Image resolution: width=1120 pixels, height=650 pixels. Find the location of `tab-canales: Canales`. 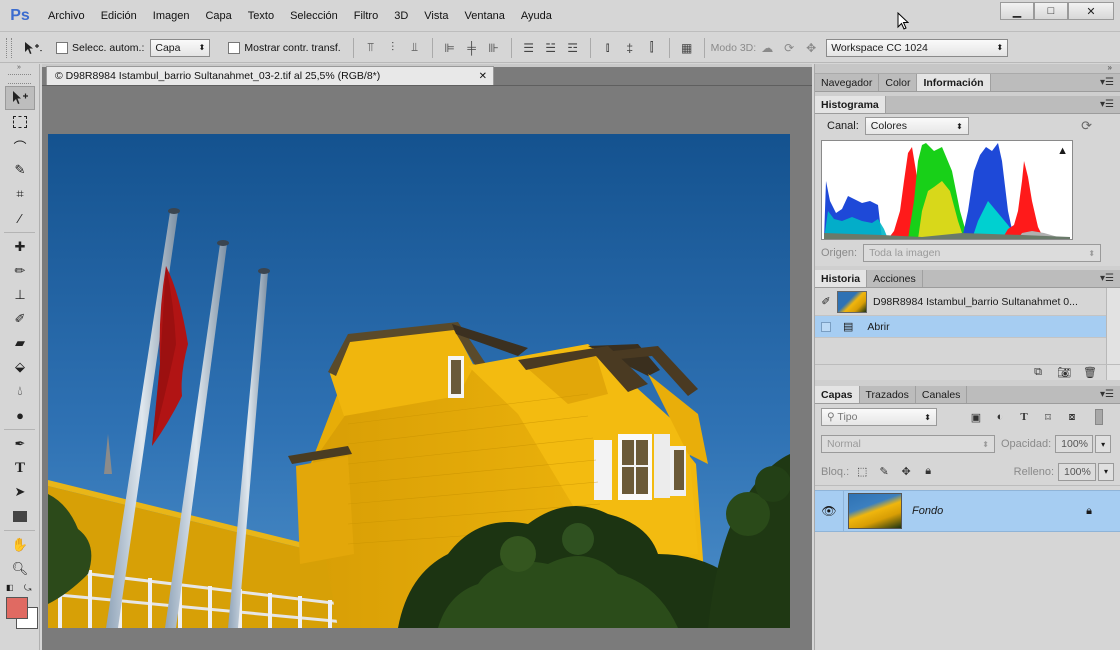

tab-canales: Canales is located at coordinates (942, 394).